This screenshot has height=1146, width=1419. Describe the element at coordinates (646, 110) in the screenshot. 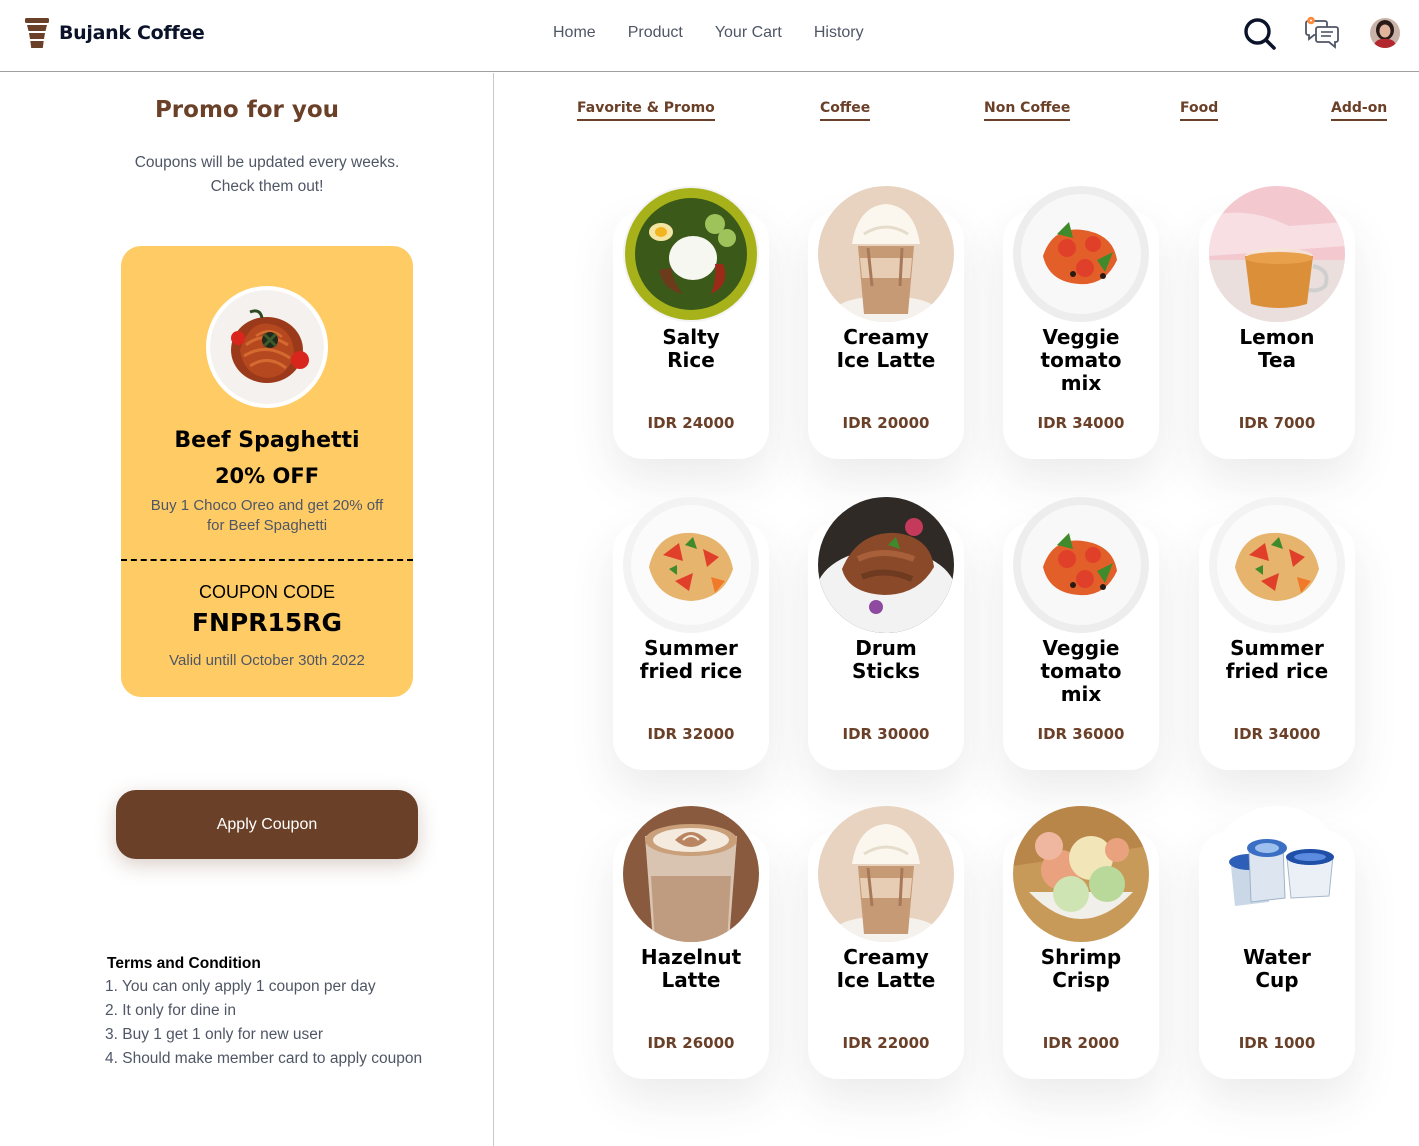

I see `tab-favorite-promo: Favorite & Promo` at that location.